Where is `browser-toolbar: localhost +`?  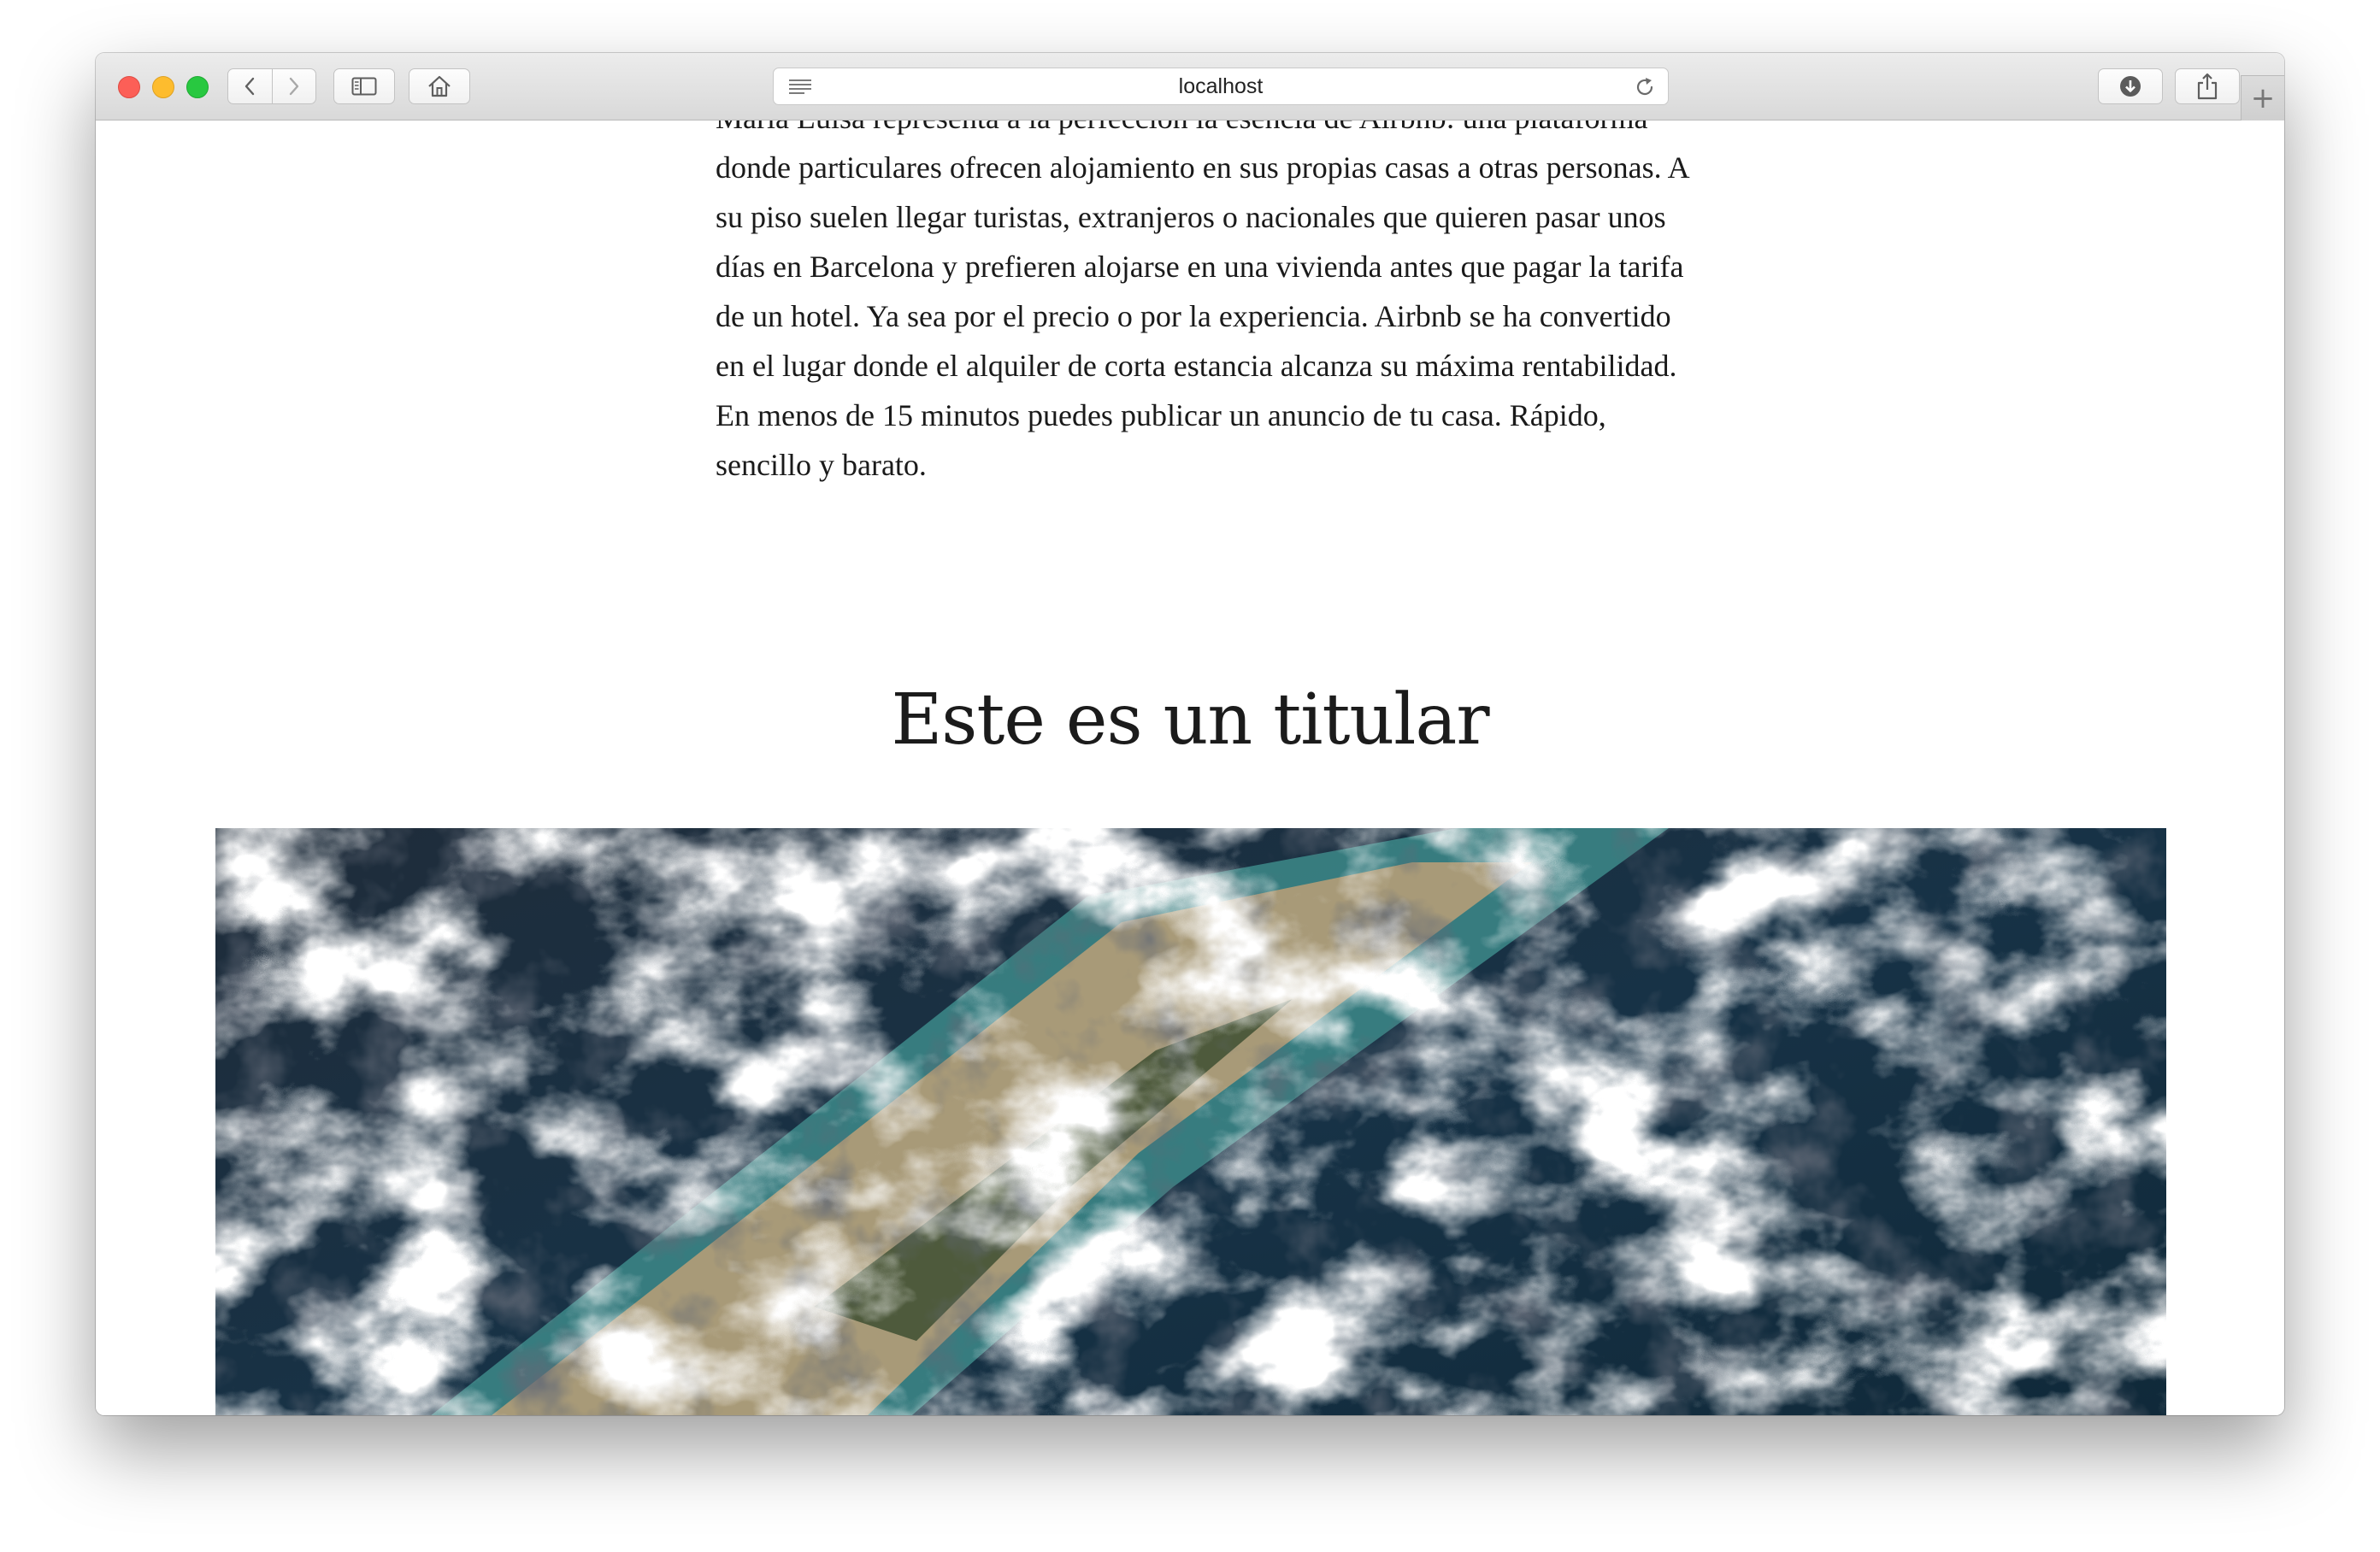
browser-toolbar: localhost + is located at coordinates (1190, 87).